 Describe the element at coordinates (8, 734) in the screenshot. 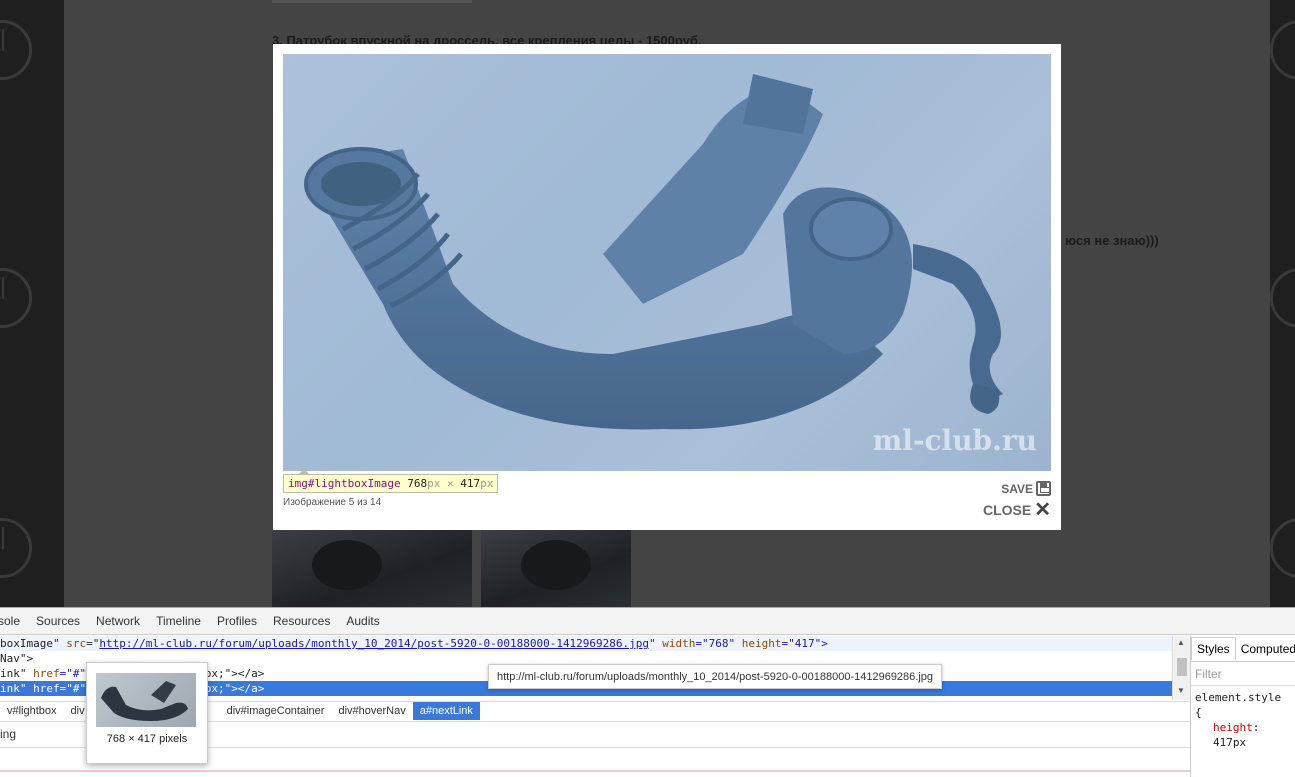

I see `drawer-label: ing` at that location.